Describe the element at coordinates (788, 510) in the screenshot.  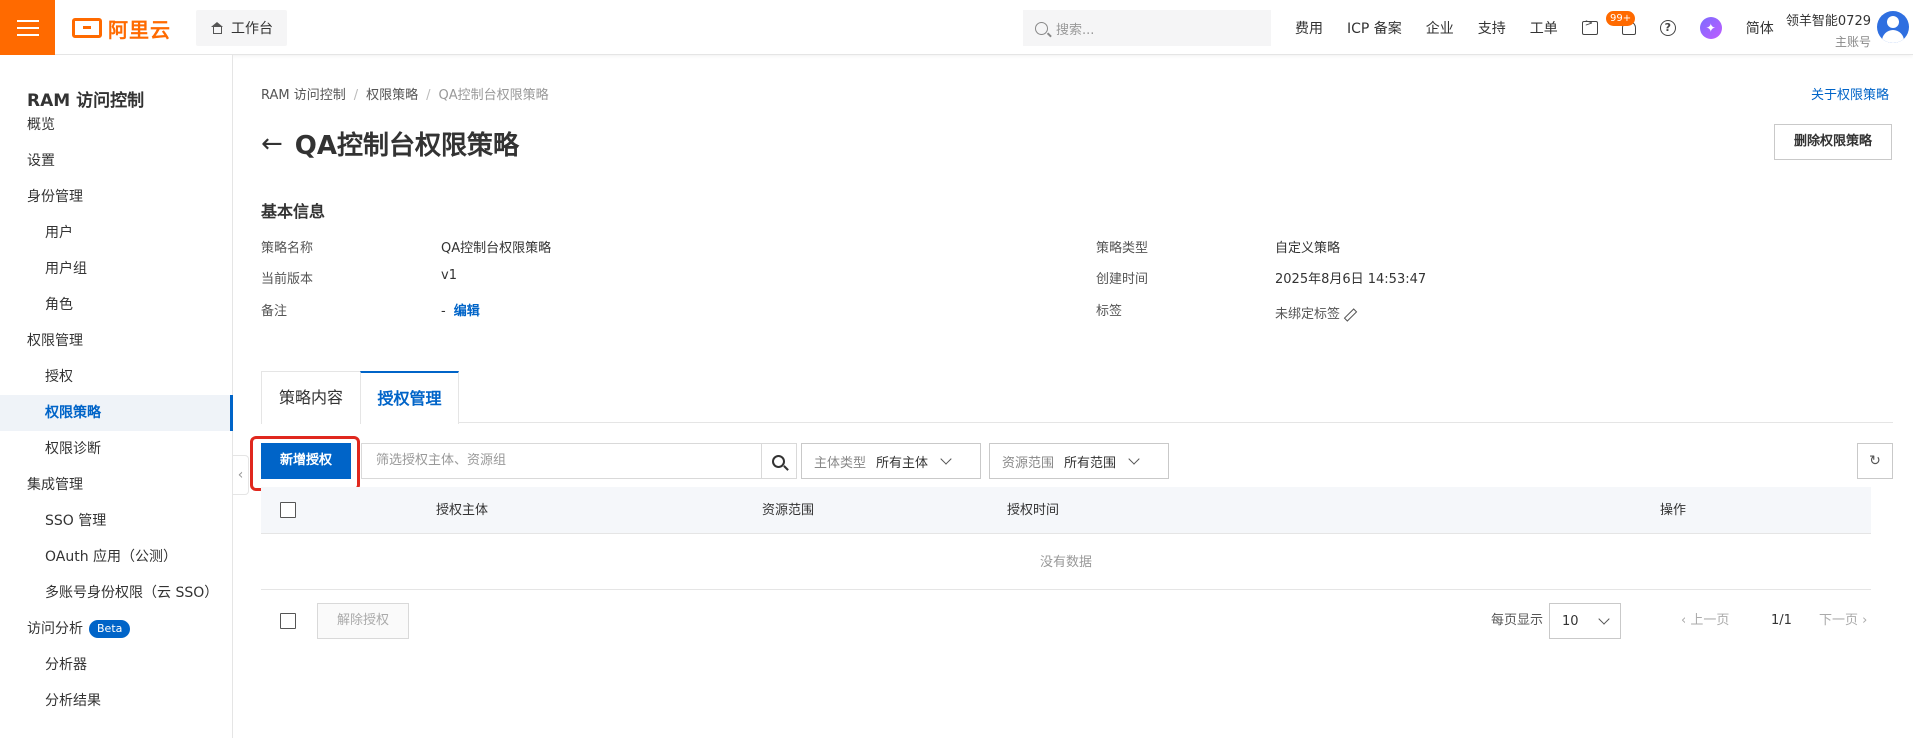
I see `col-scope: 资源范围` at that location.